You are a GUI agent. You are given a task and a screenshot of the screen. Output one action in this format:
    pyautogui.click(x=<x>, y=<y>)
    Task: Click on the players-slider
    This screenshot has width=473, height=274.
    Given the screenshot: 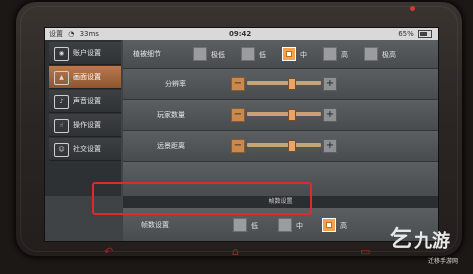 What is the action you would take?
    pyautogui.click(x=284, y=114)
    